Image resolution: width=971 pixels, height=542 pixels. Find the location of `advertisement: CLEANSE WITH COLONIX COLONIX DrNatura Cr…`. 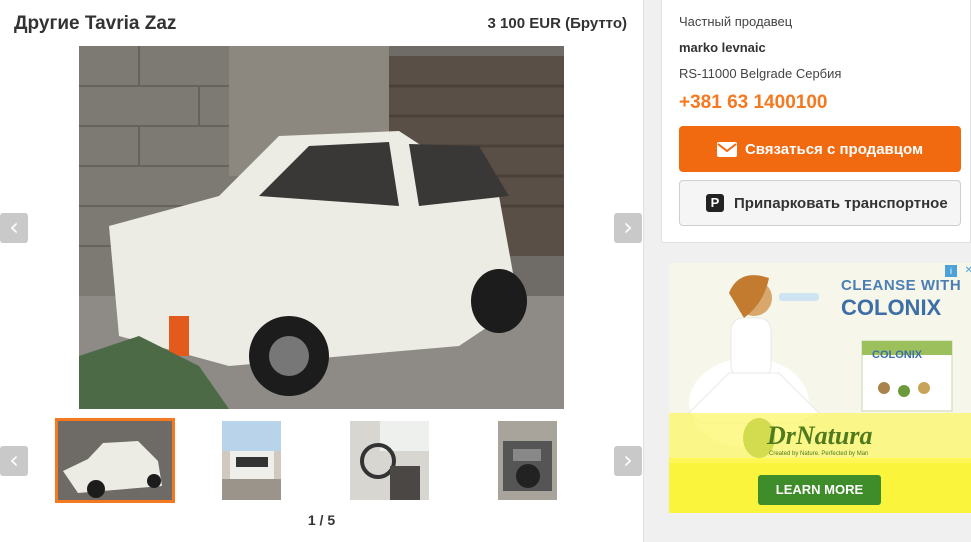

advertisement: CLEANSE WITH COLONIX COLONIX DrNatura Cr… is located at coordinates (820, 388).